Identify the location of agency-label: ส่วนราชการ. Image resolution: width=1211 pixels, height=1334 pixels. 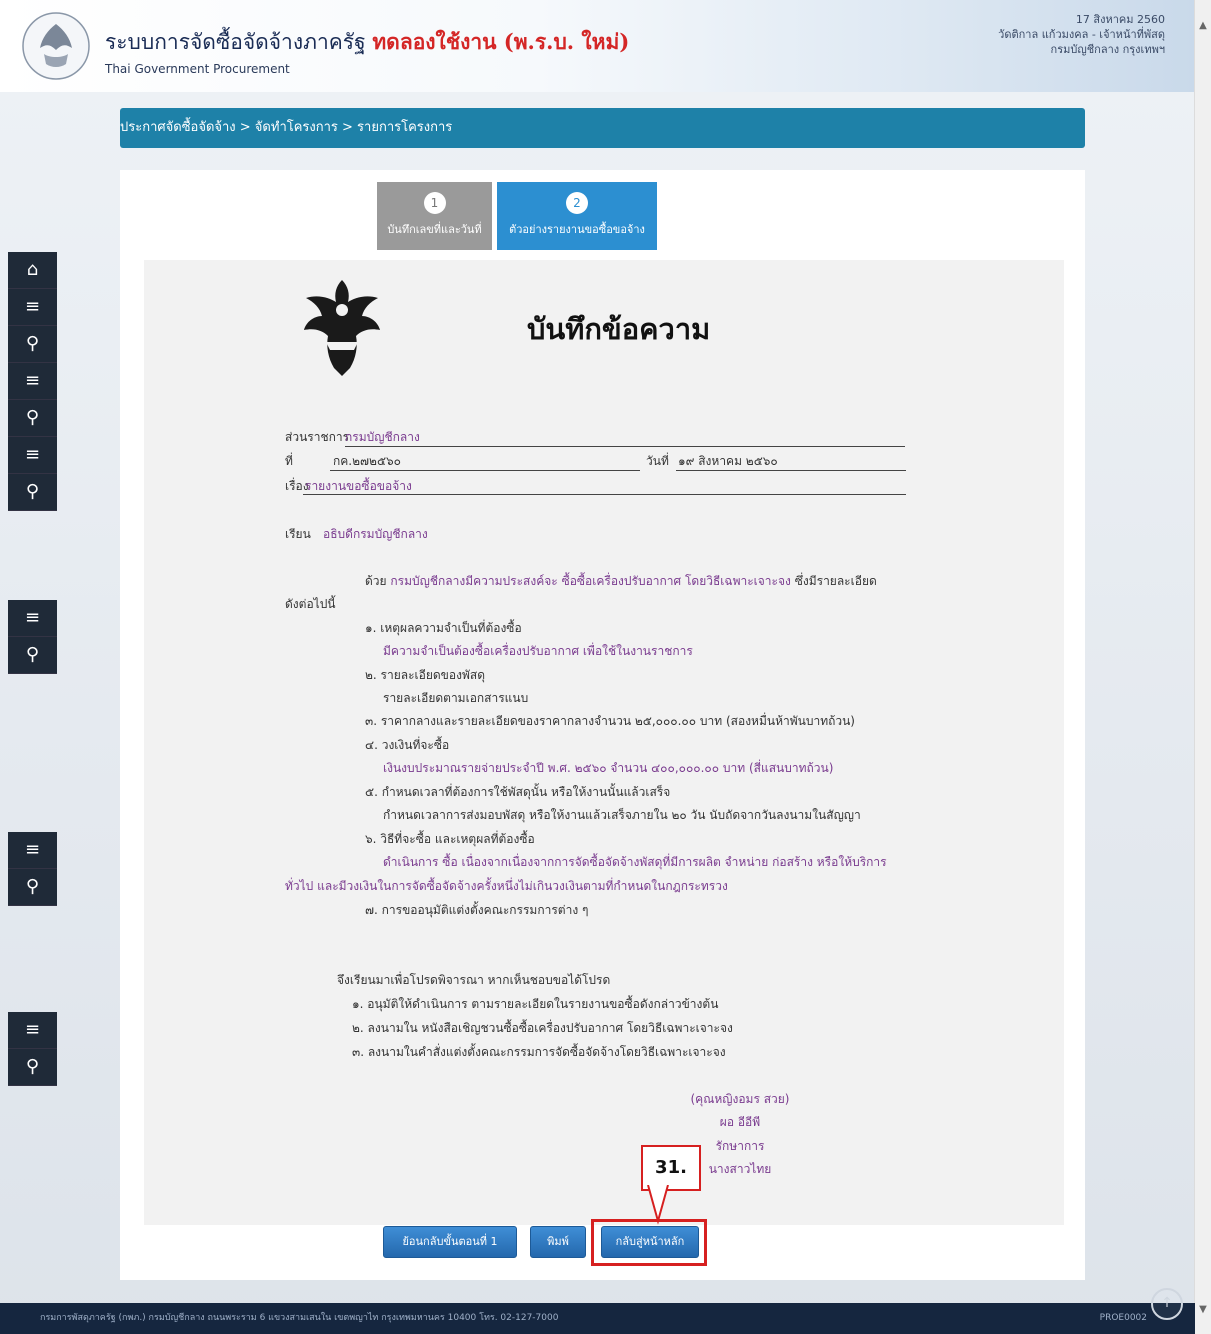
(317, 437).